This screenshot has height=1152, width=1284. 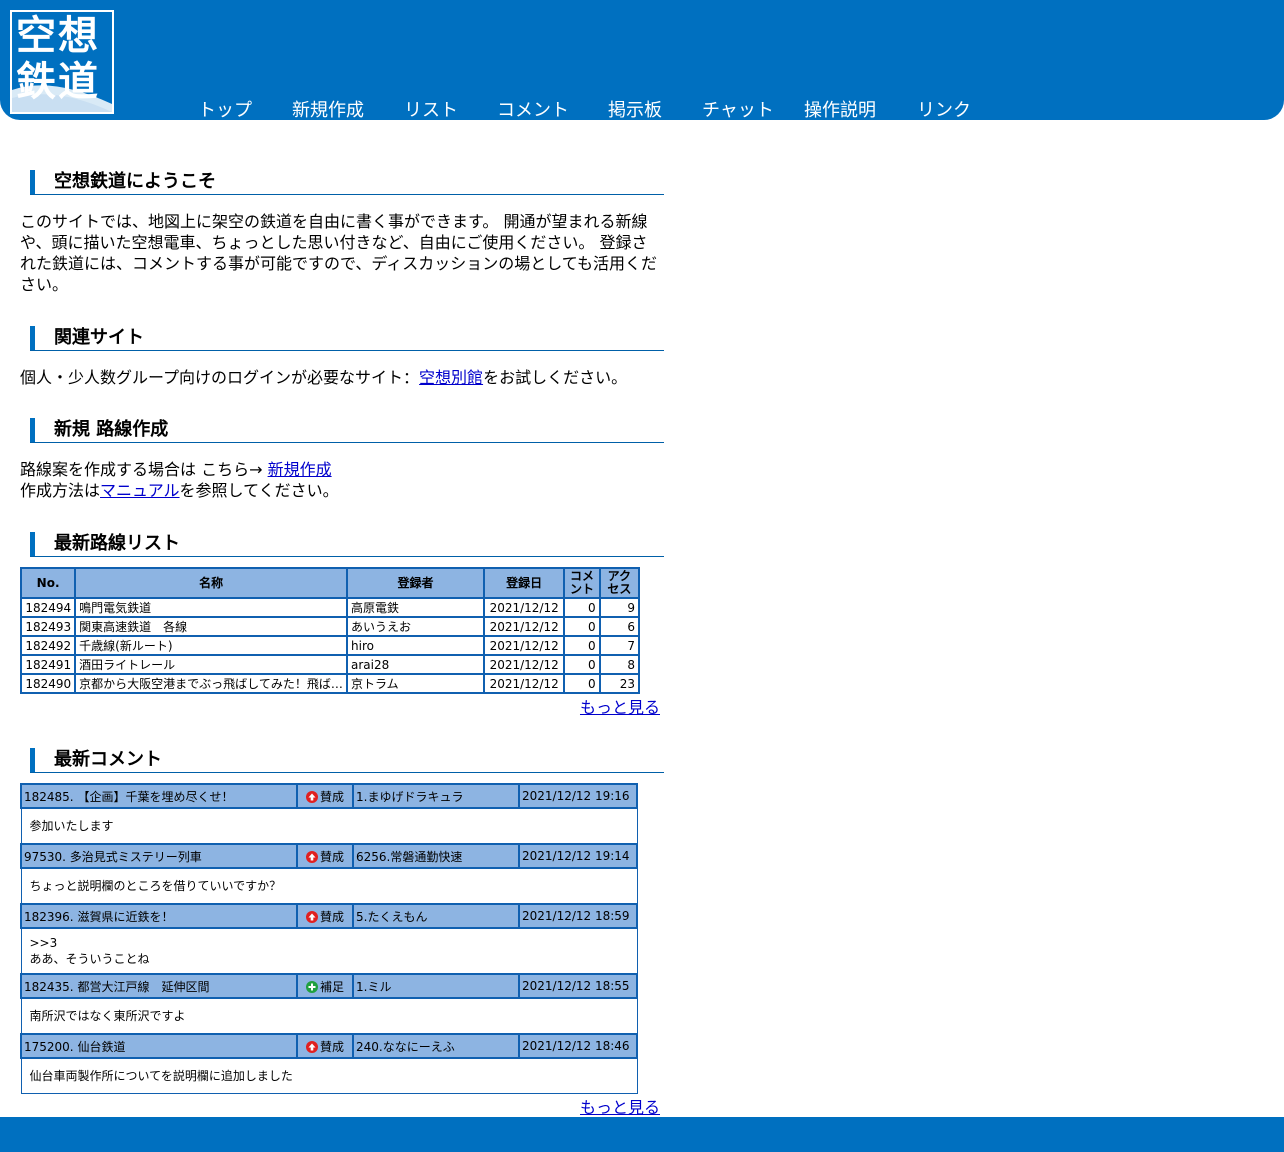 I want to click on nav-comment: コメント, so click(x=533, y=109).